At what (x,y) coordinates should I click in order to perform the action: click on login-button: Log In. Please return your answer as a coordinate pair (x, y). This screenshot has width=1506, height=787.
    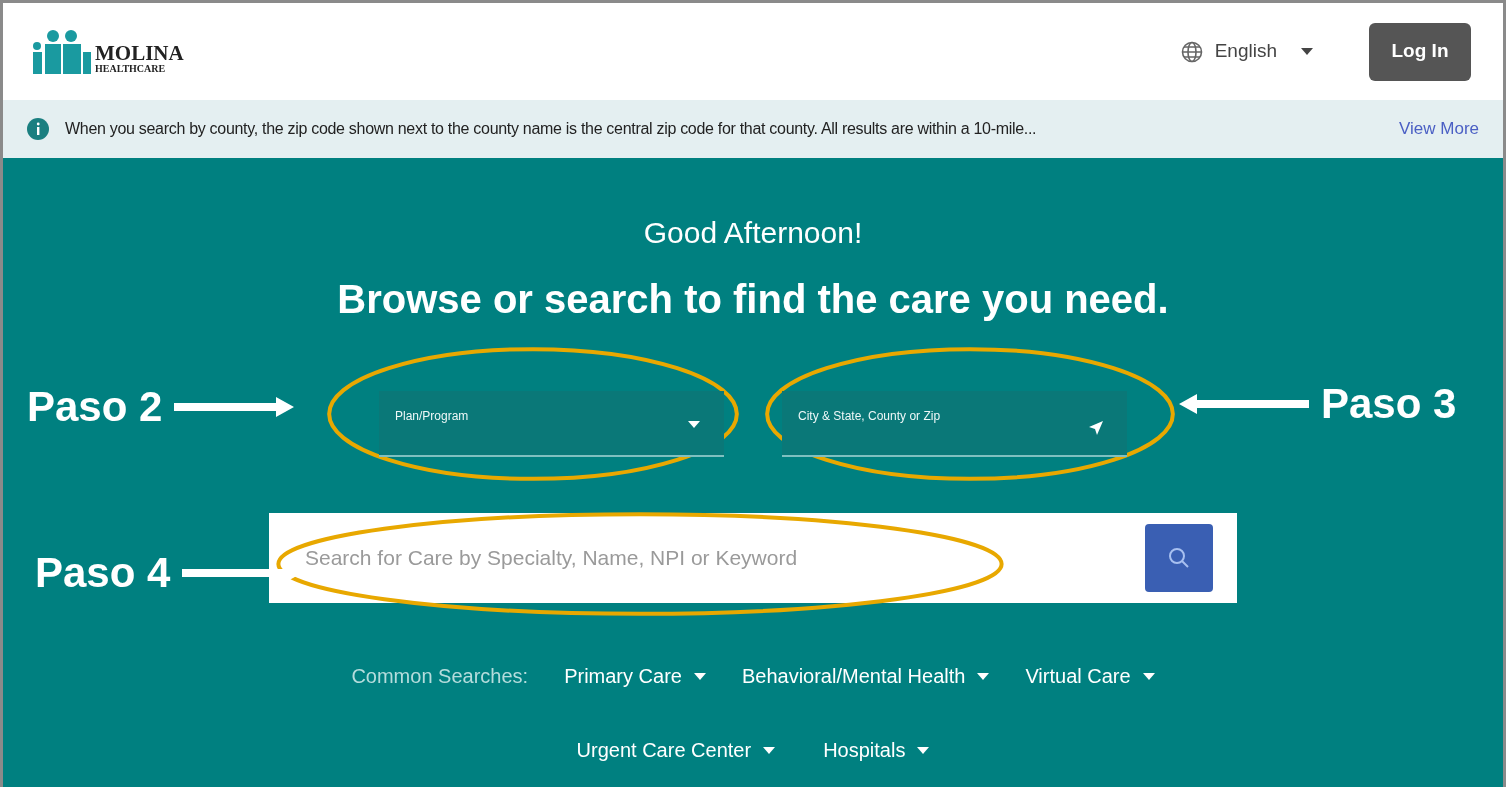
    Looking at the image, I should click on (1420, 51).